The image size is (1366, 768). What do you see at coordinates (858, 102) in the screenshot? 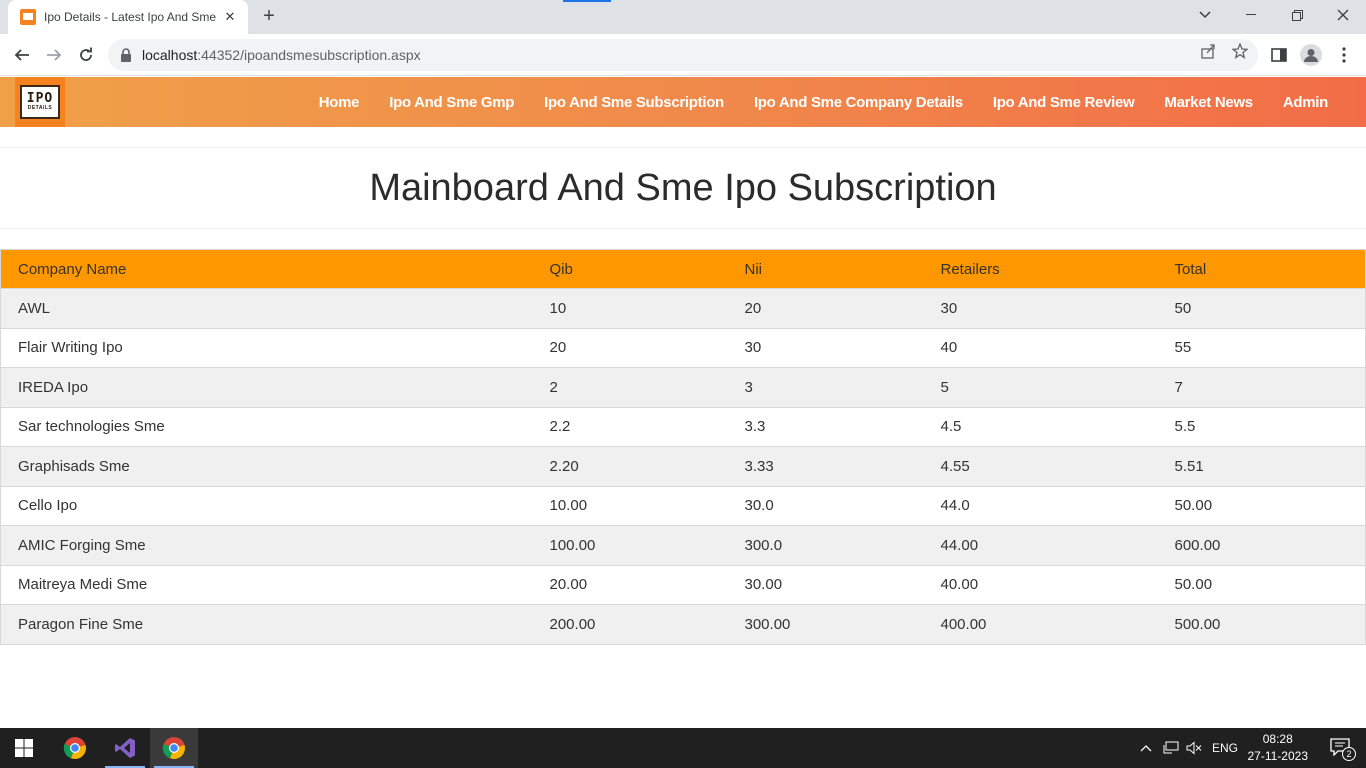
I see `nav-ipo-sme-company-details: Ipo And Sme Company Details` at bounding box center [858, 102].